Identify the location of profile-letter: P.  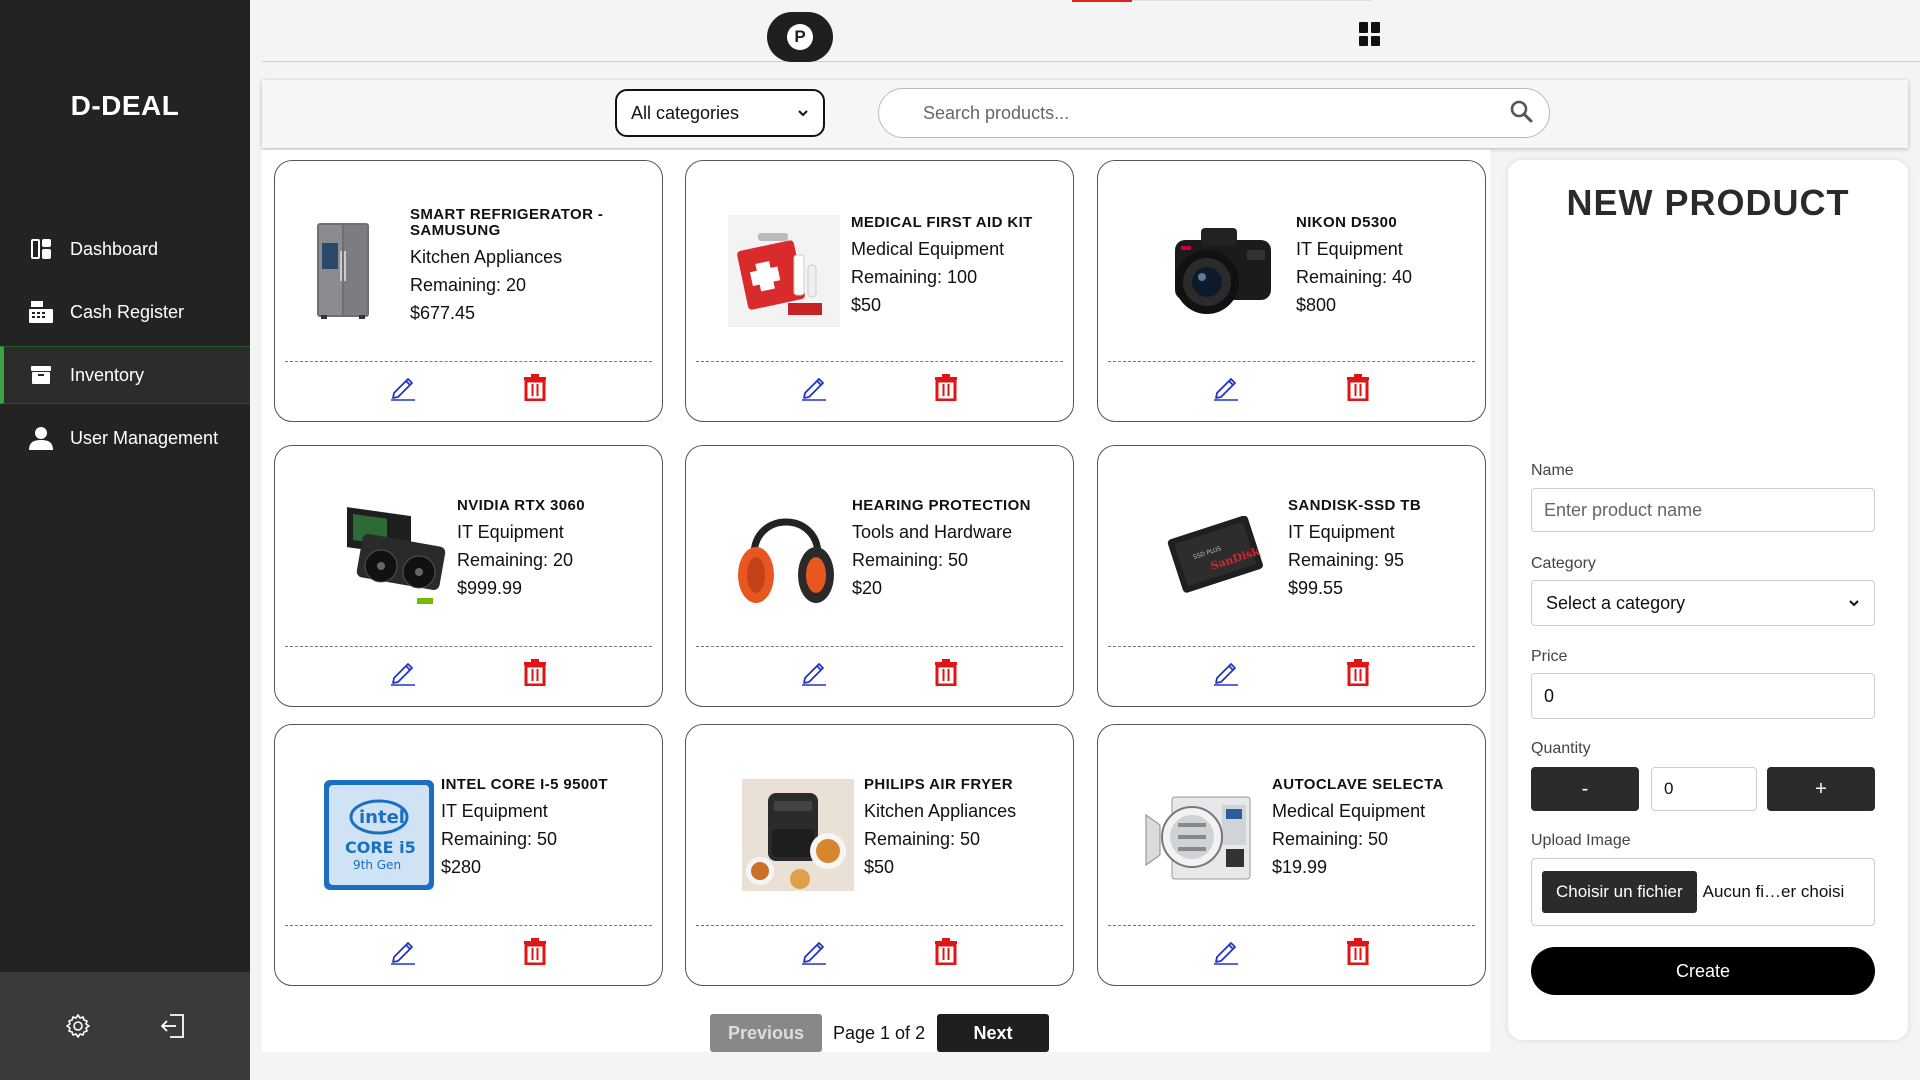
(800, 37).